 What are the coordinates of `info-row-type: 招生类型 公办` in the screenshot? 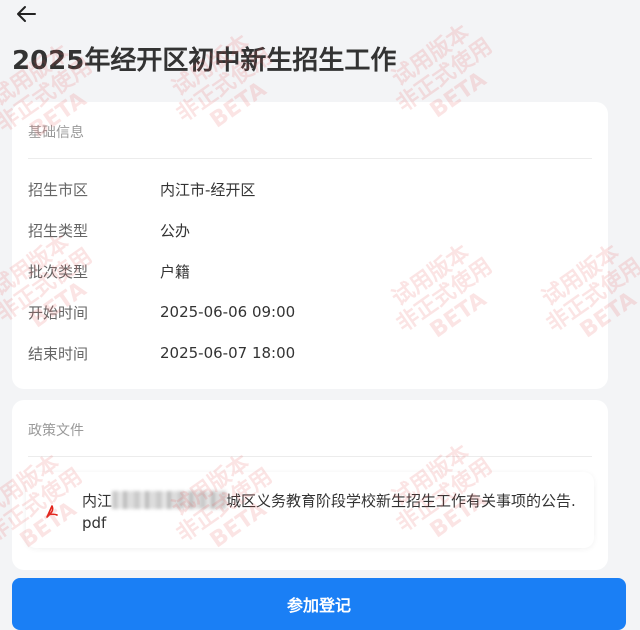 It's located at (310, 230).